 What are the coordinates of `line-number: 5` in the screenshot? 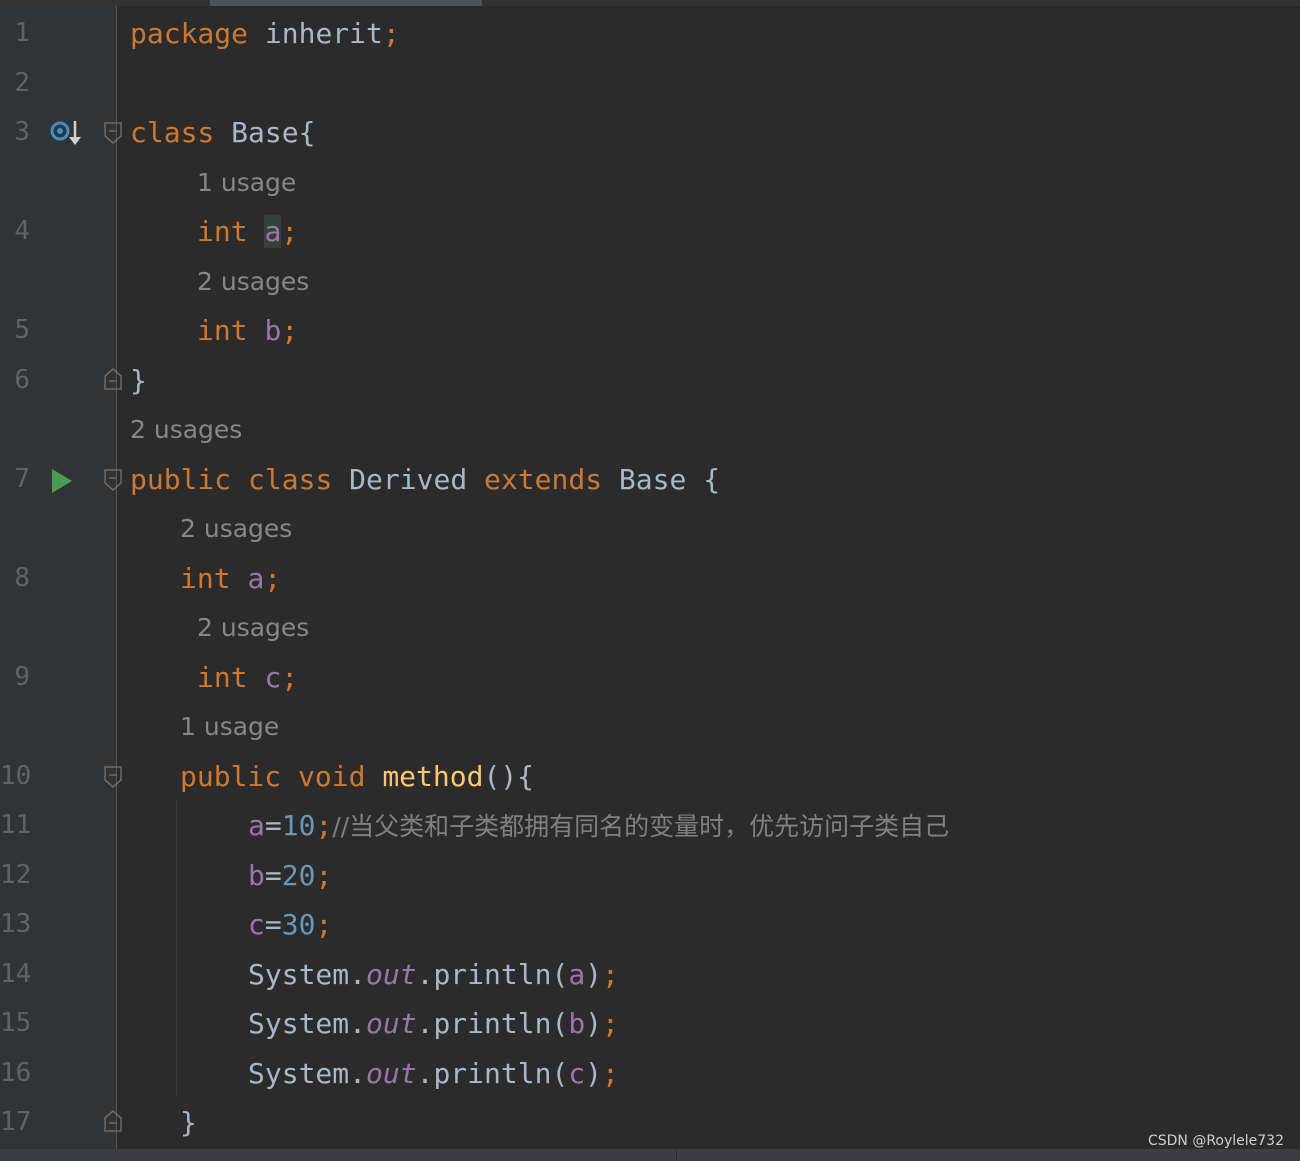 It's located at (22, 330).